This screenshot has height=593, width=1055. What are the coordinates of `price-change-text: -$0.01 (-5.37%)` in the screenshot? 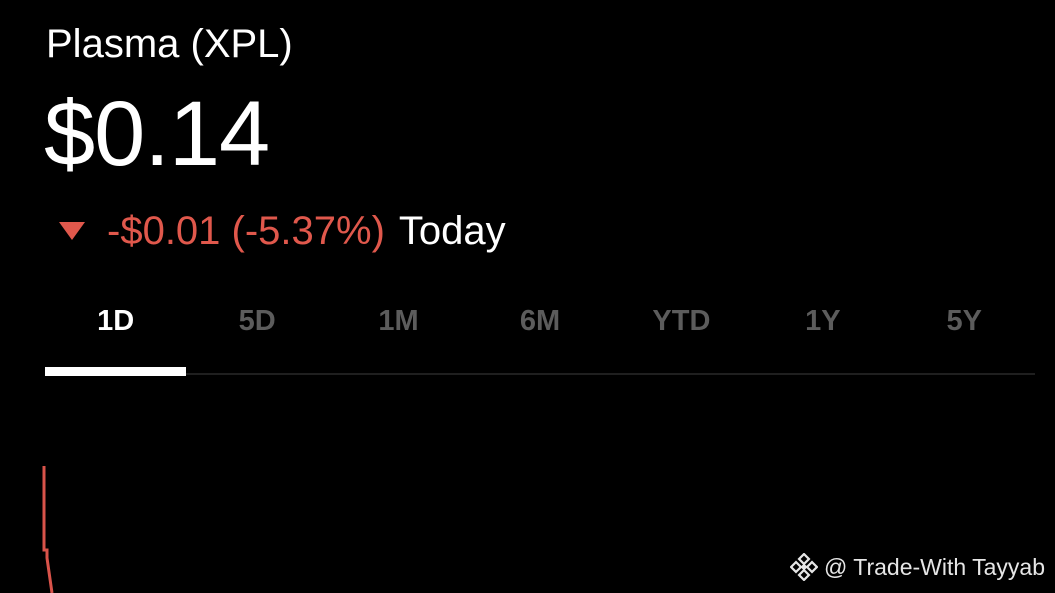 It's located at (246, 231).